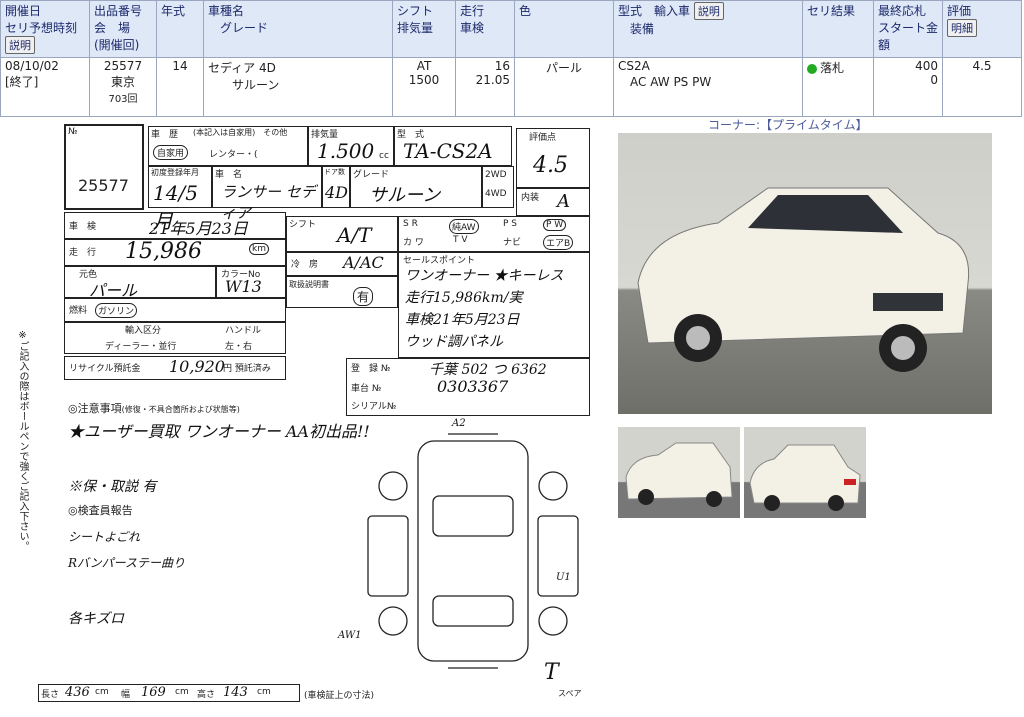 The image size is (1024, 717). Describe the element at coordinates (112, 487) in the screenshot. I see `note-2: ※保・取説 有` at that location.